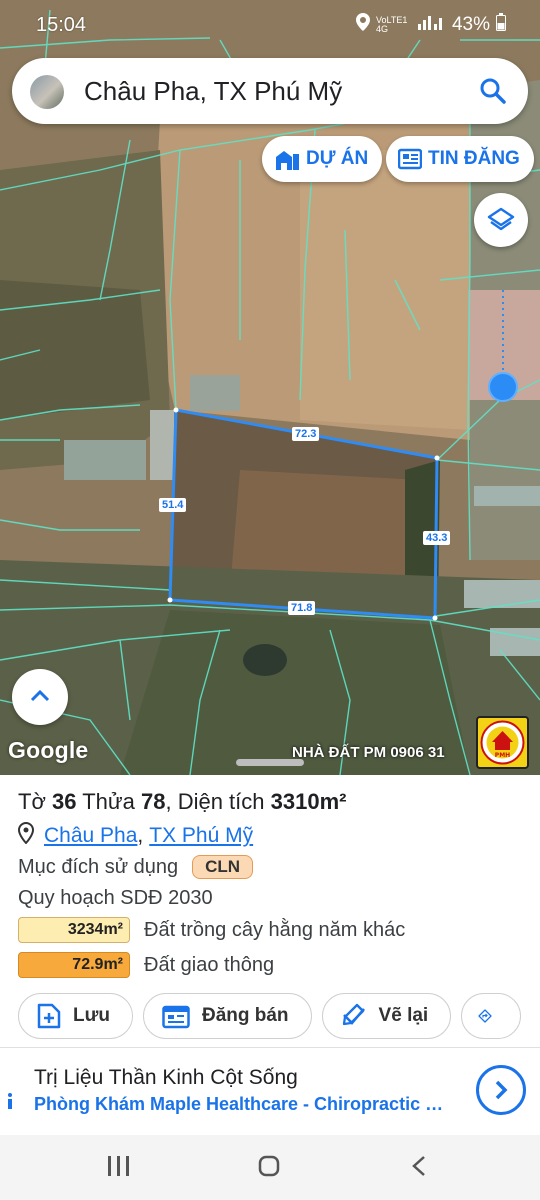 The width and height of the screenshot is (540, 1200). Describe the element at coordinates (201, 836) in the screenshot. I see `town-link: TX Phú Mỹ` at that location.